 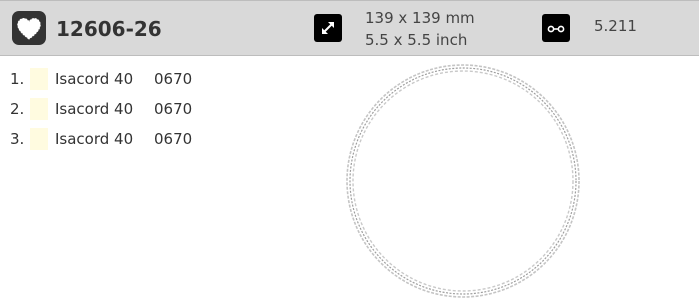 What do you see at coordinates (420, 29) in the screenshot?
I see `design-size: 139 x 139 mm 5.5 x 5.5 inch` at bounding box center [420, 29].